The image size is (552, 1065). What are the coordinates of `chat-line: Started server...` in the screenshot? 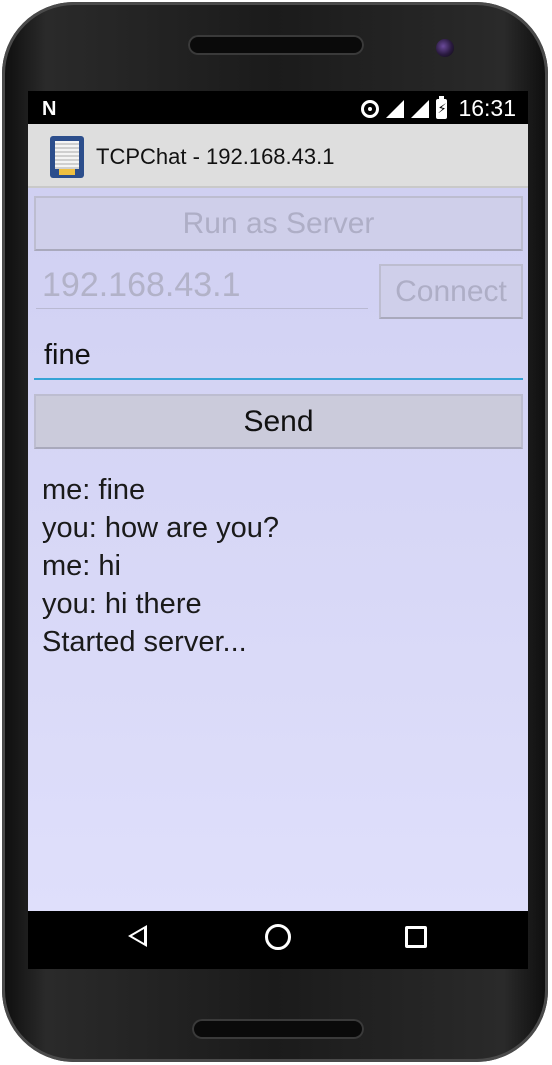 It's located at (144, 642).